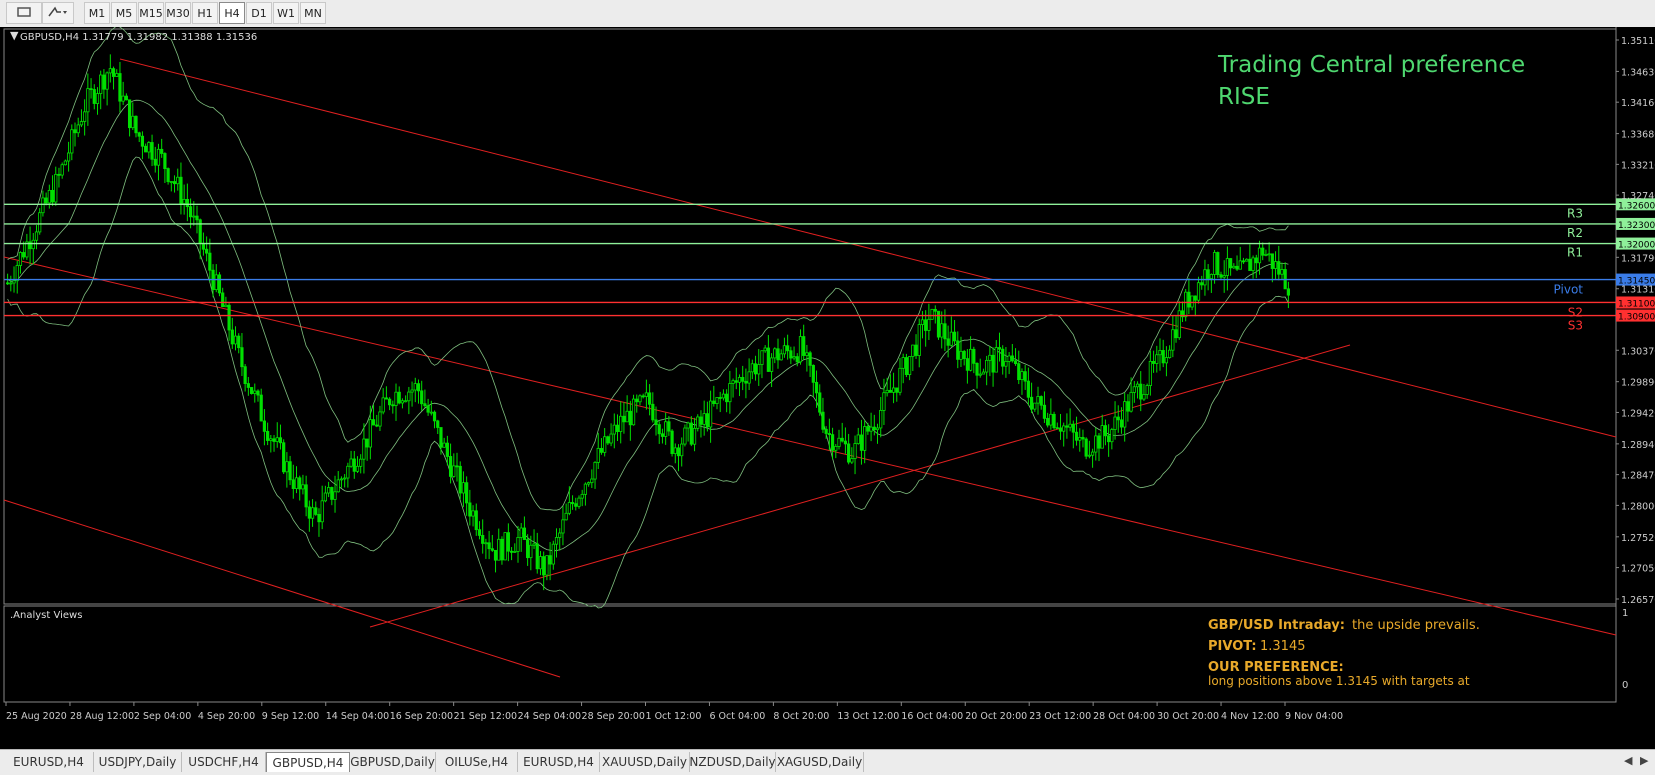 The image size is (1655, 775). Describe the element at coordinates (178, 13) in the screenshot. I see `timeframe-m30-button: M30` at that location.